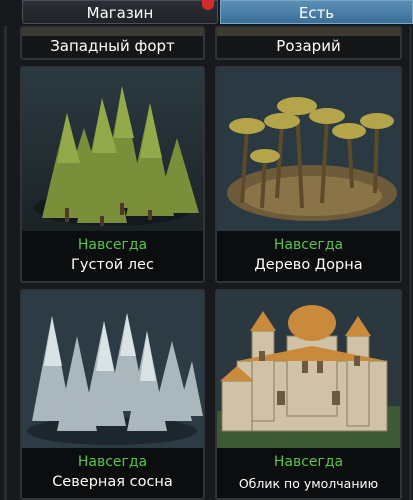 This screenshot has height=500, width=413. Describe the element at coordinates (308, 473) in the screenshot. I see `card-caption: Навсегда Облик по умолчанию` at that location.